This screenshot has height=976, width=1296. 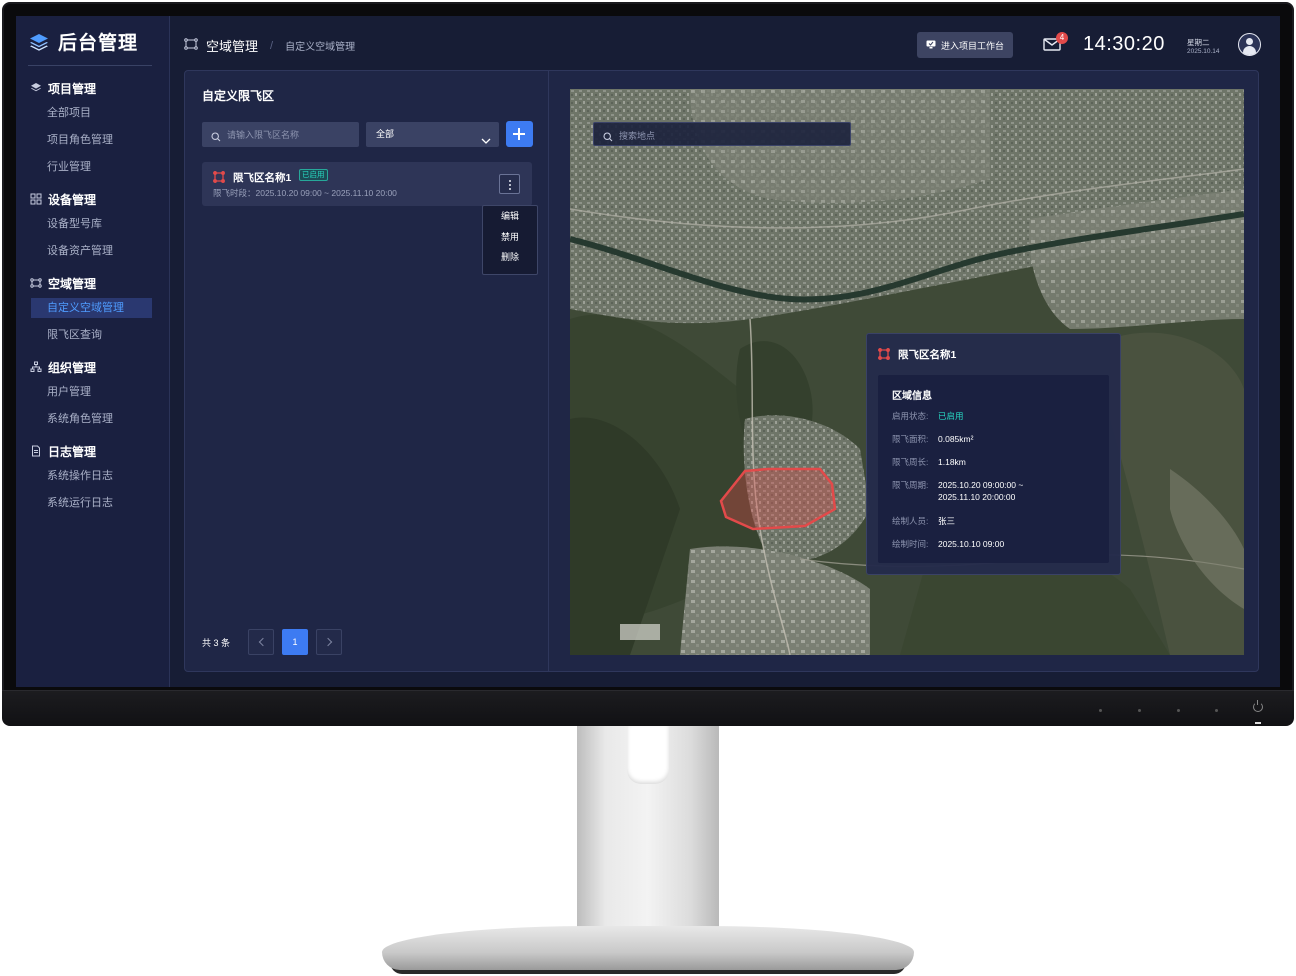 I want to click on brand: 后台管理, so click(x=83, y=41).